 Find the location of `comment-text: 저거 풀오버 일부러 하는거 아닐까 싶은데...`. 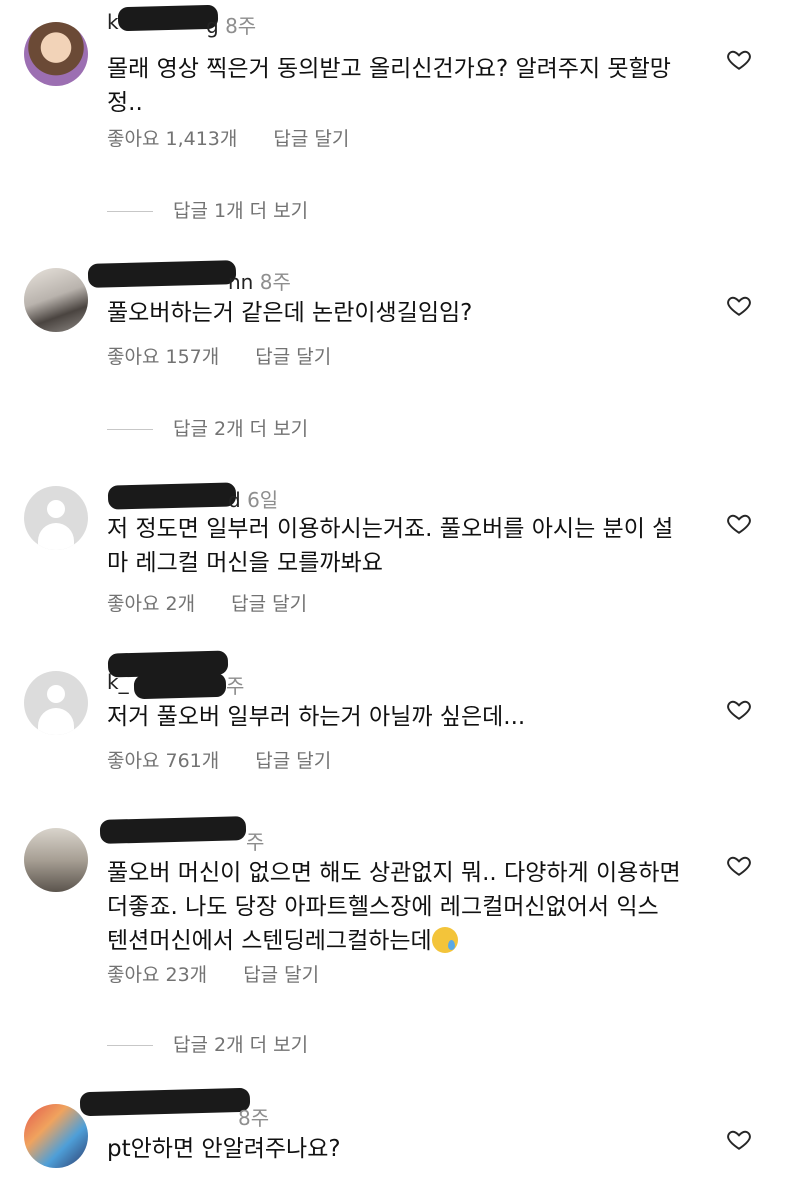

comment-text: 저거 풀오버 일부러 하는거 아닐까 싶은데... is located at coordinates (316, 717).